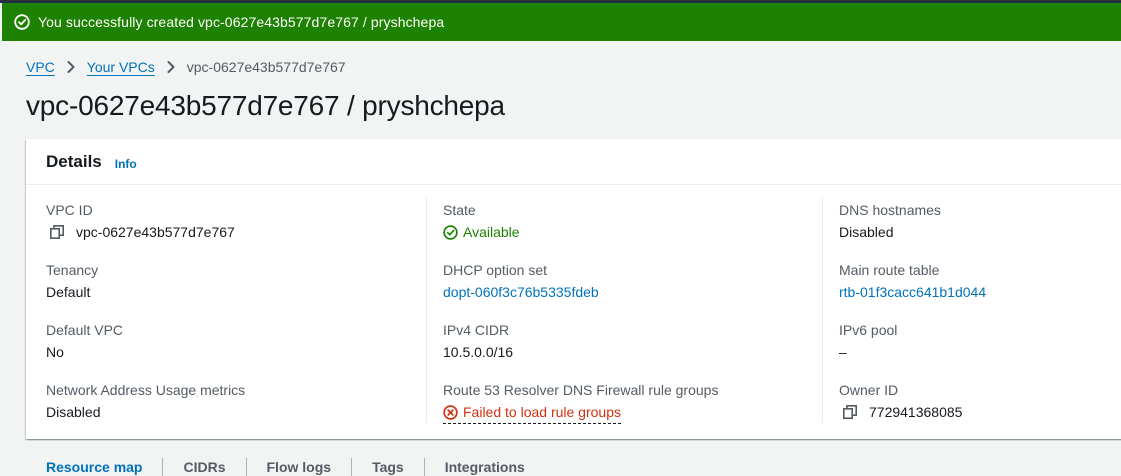 This screenshot has width=1121, height=476. I want to click on r53-error-popover-trigger: Failed to load rule groups, so click(532, 413).